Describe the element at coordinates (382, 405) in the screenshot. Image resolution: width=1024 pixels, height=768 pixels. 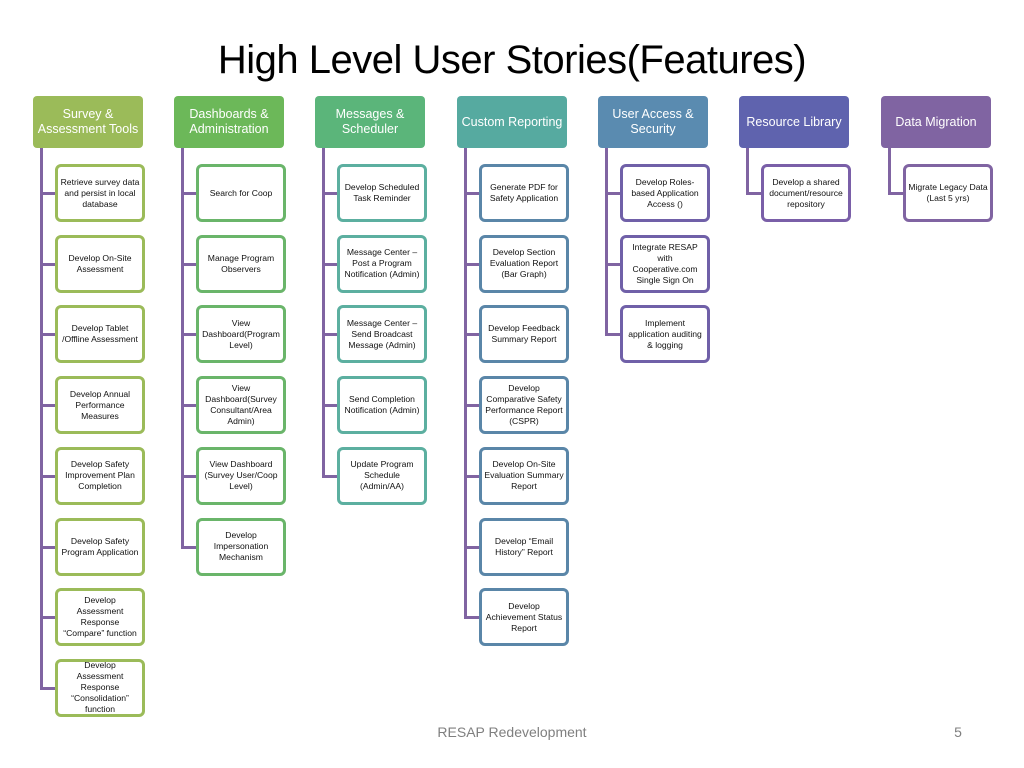
I see `user-story-card: Send Completion Notification (Admin)` at that location.